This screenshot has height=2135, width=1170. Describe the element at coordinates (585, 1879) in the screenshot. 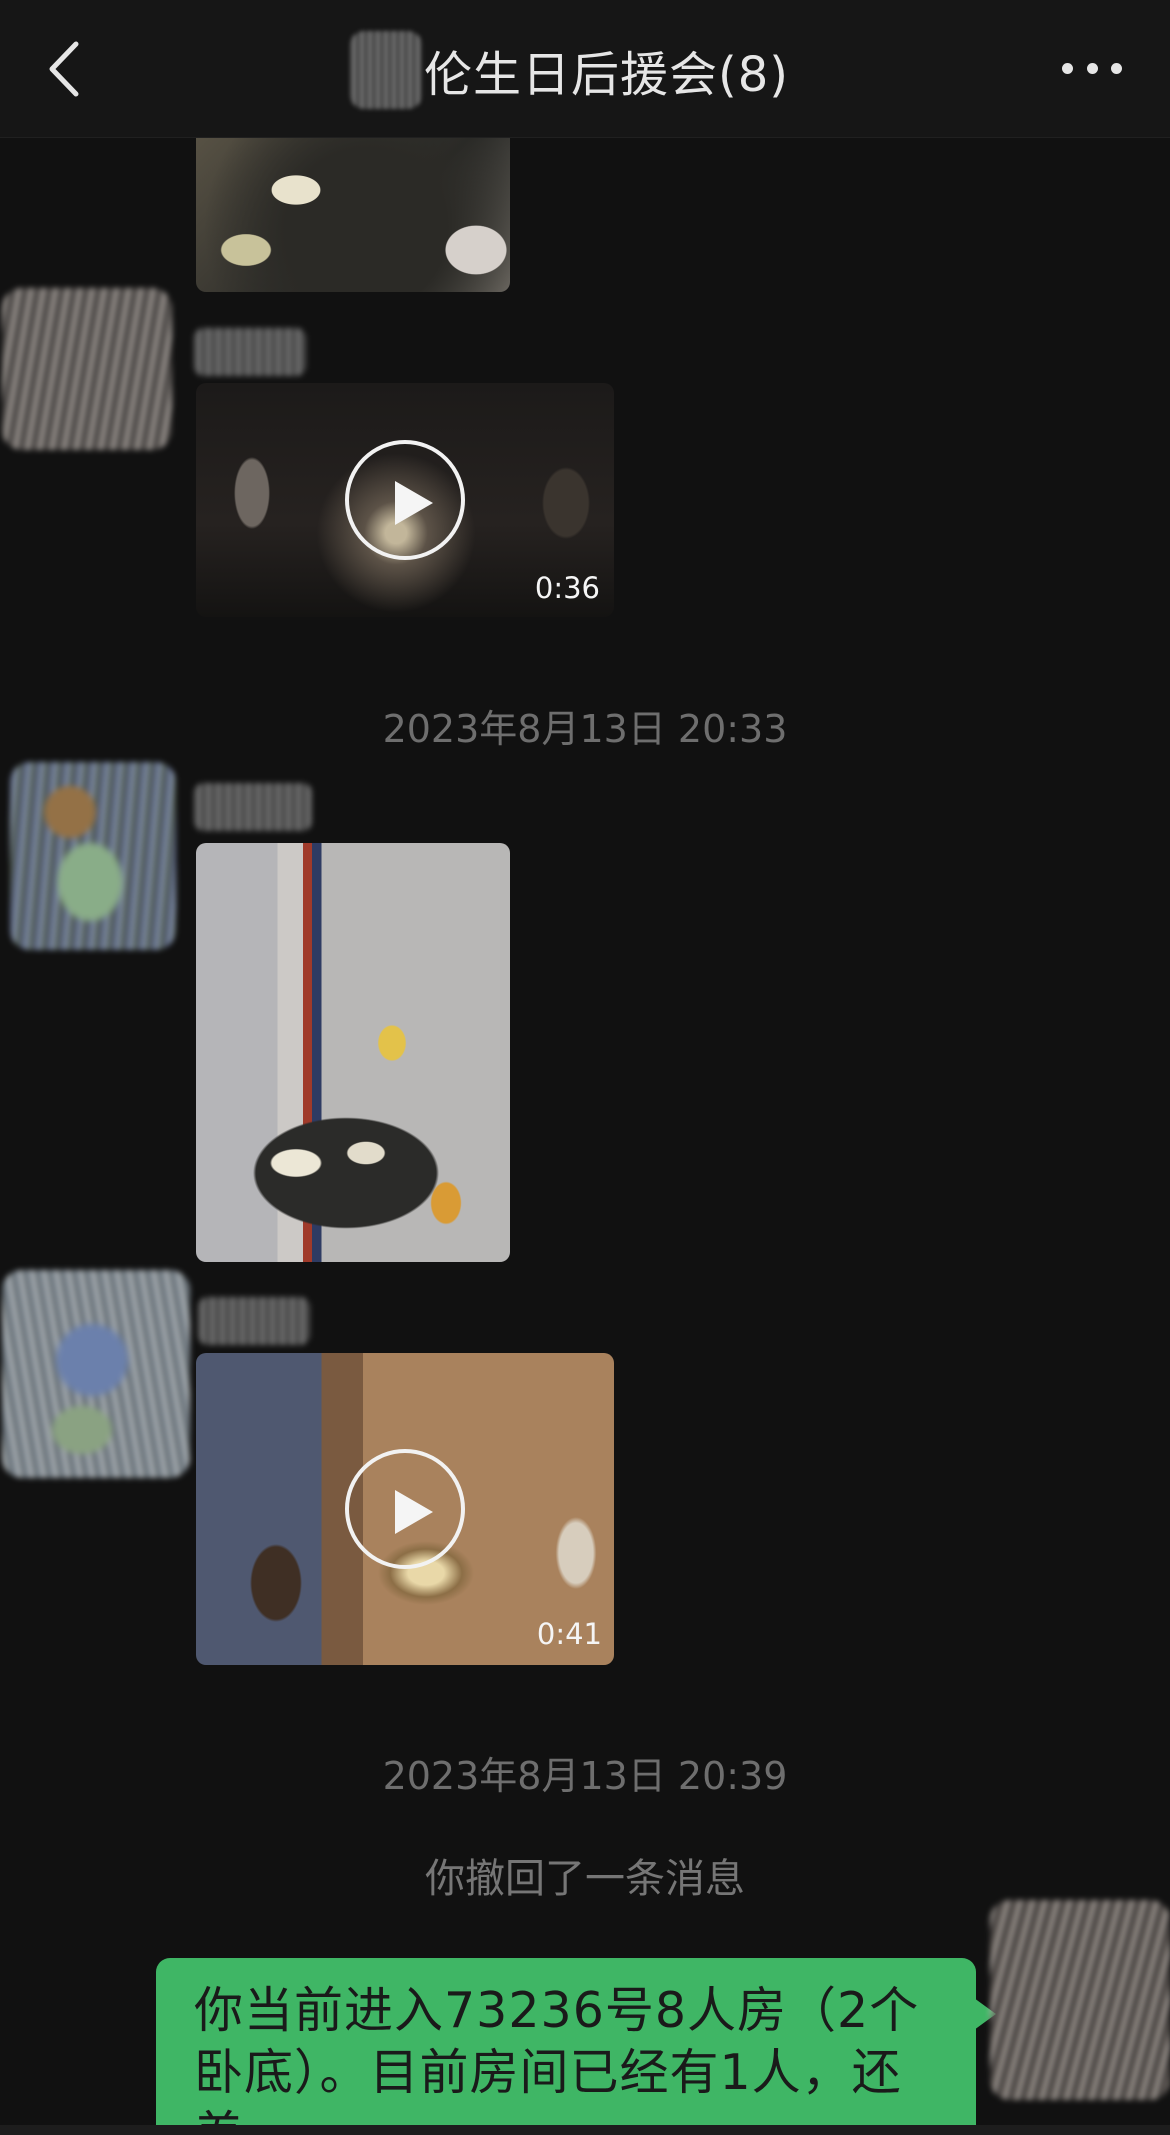

I see `recall-notice: 你撤回了一条消息` at that location.